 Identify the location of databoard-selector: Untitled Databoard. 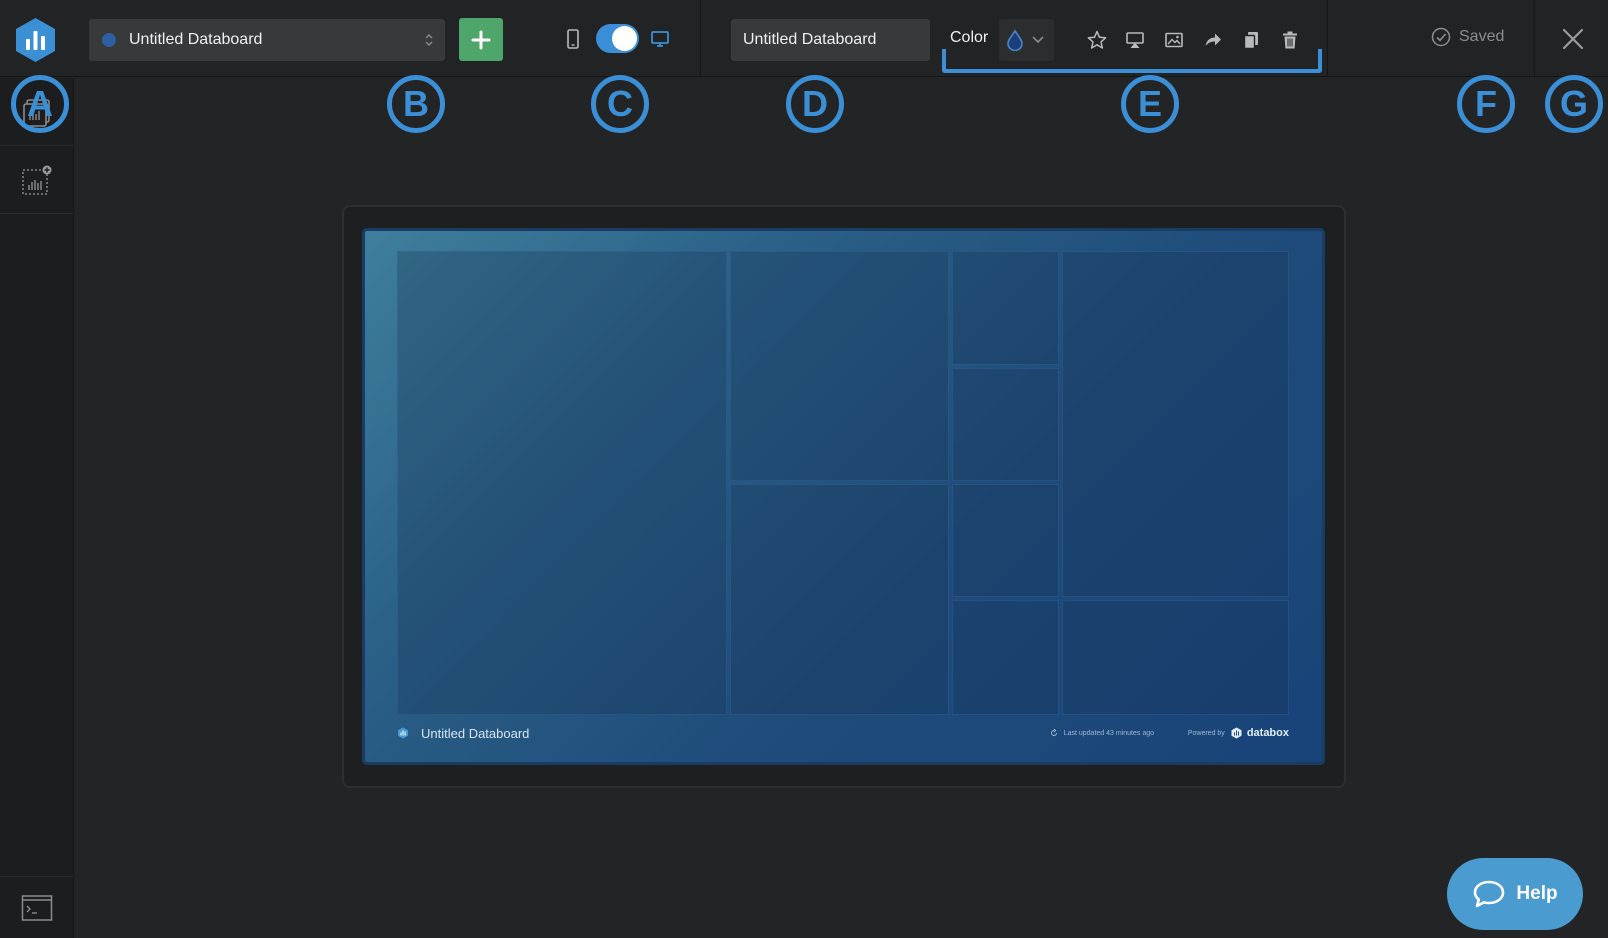
(267, 40).